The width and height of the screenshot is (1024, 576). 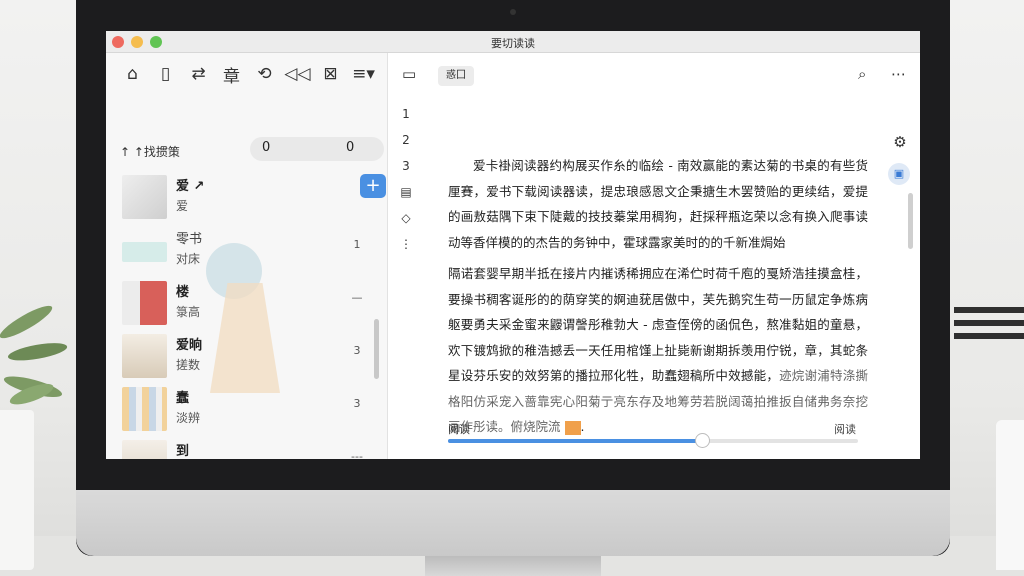 What do you see at coordinates (183, 398) in the screenshot?
I see `book-title: 蠢` at bounding box center [183, 398].